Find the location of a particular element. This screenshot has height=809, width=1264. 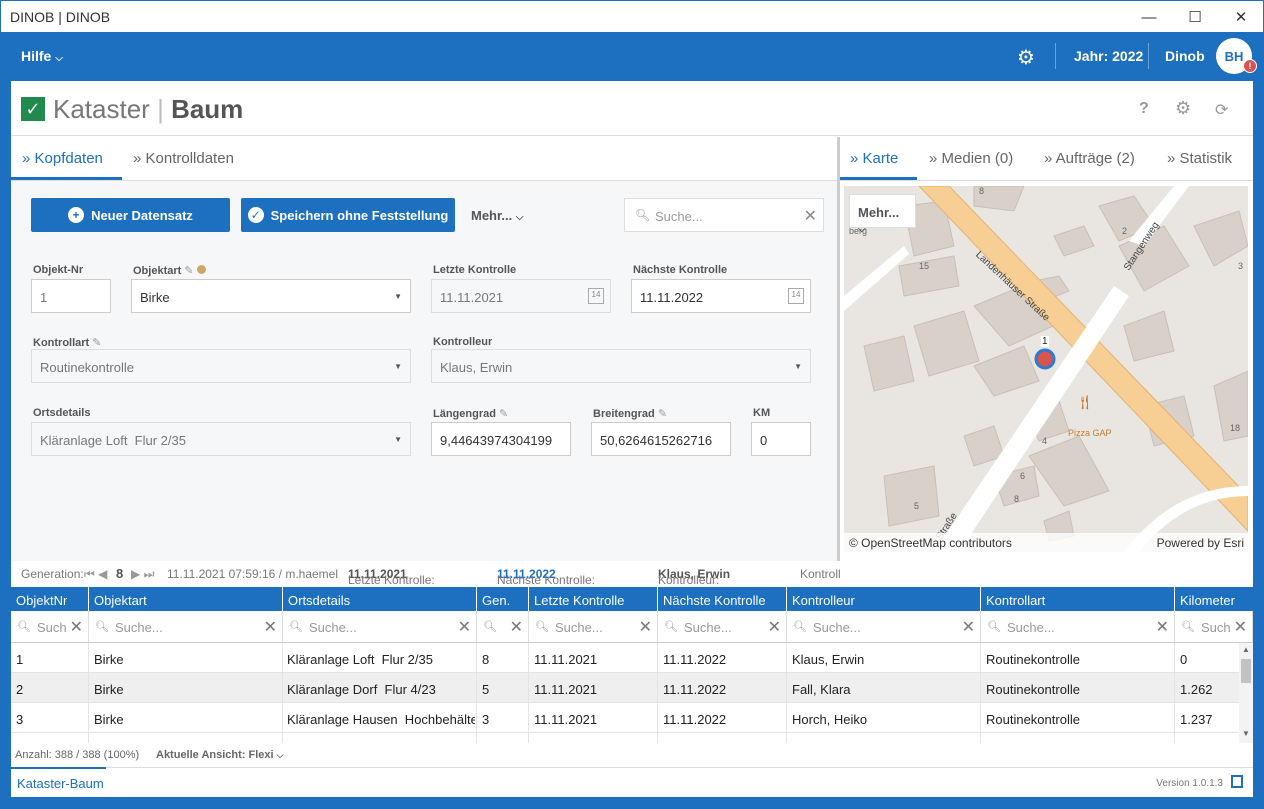

maximize-button: ☐ is located at coordinates (1195, 17).